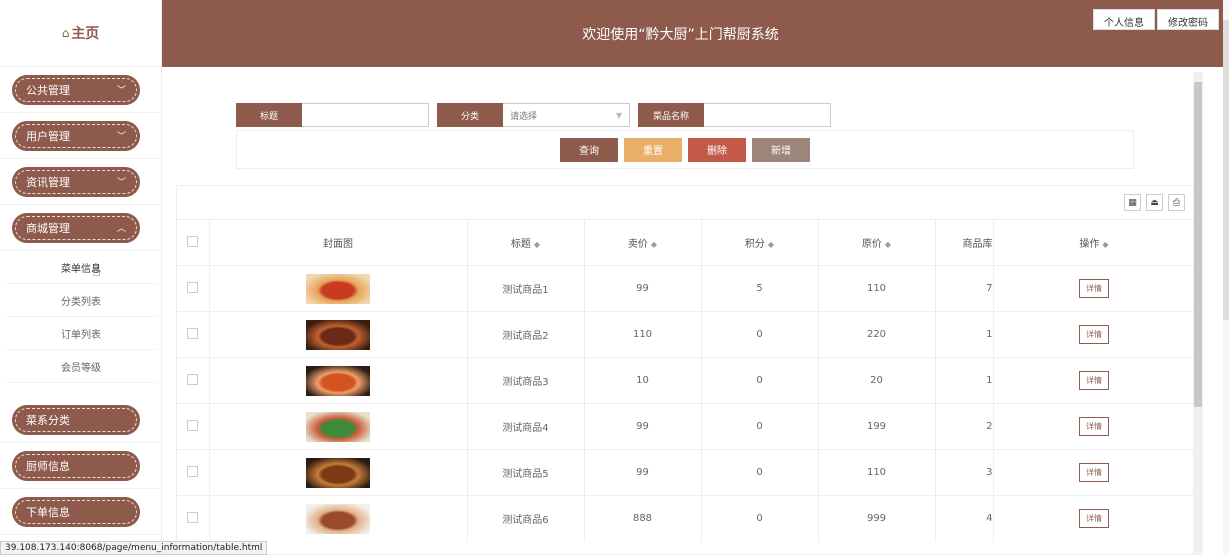 Image resolution: width=1229 pixels, height=555 pixels. I want to click on menu-cuisine: 菜系分类, so click(80, 420).